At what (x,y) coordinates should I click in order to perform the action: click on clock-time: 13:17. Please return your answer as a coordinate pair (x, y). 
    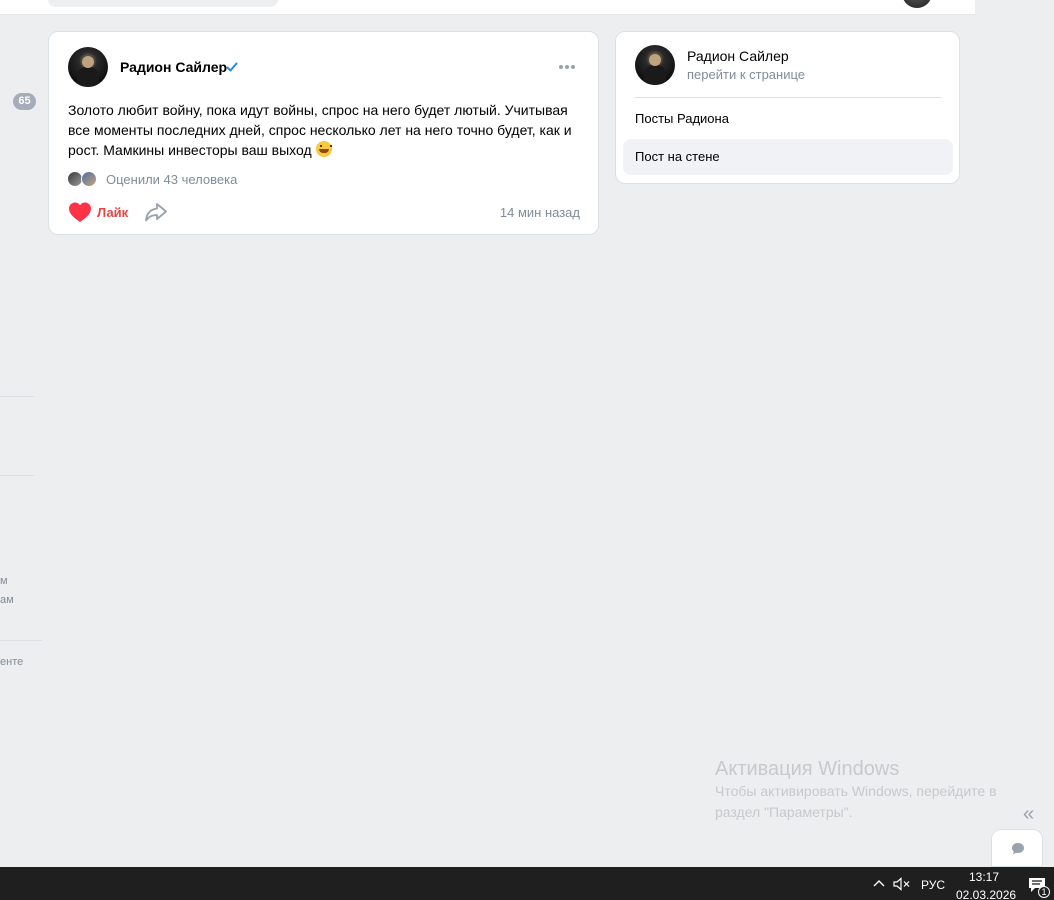
    Looking at the image, I should click on (984, 877).